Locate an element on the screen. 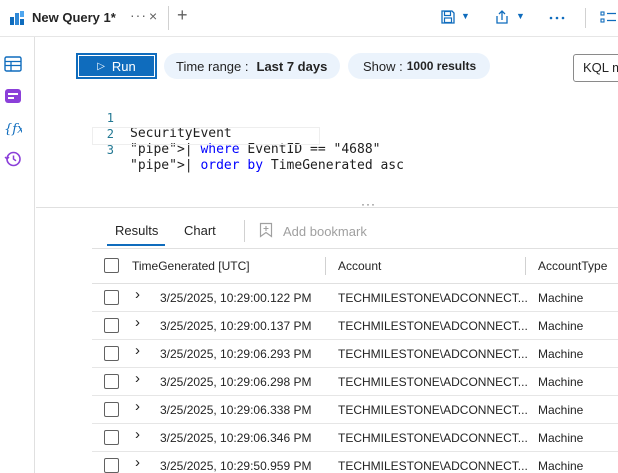  time-range-value: Last 7 days is located at coordinates (292, 66).